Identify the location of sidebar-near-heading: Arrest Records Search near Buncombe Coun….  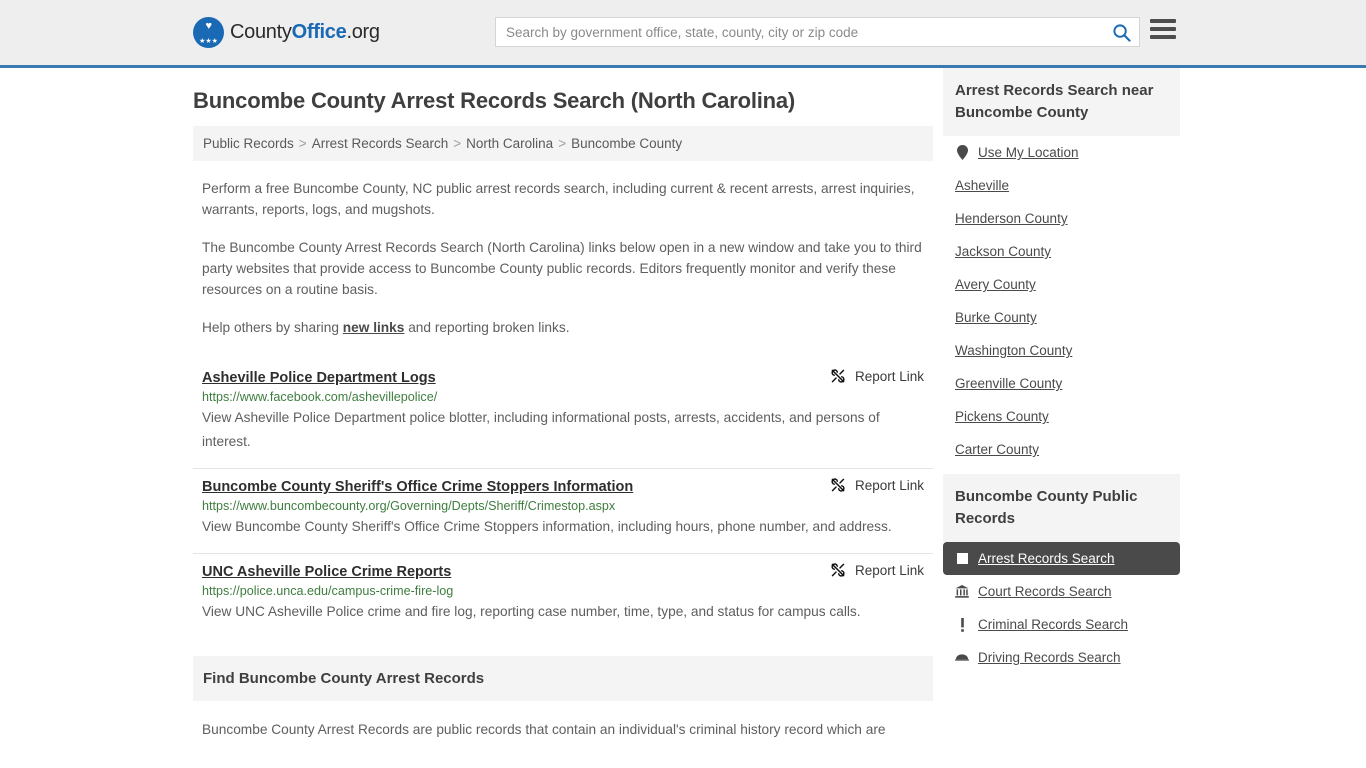
(1061, 102).